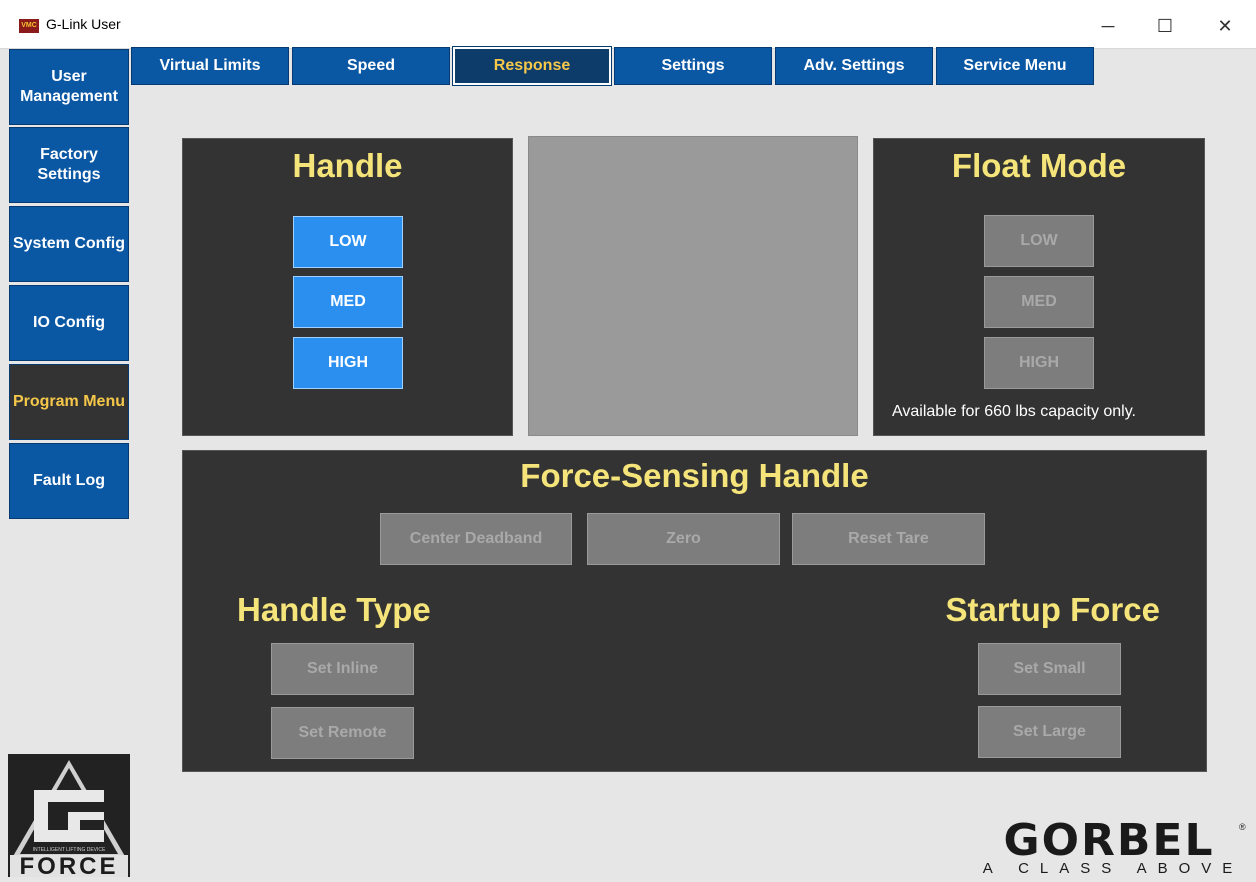  I want to click on float-med-button: MED, so click(1039, 302).